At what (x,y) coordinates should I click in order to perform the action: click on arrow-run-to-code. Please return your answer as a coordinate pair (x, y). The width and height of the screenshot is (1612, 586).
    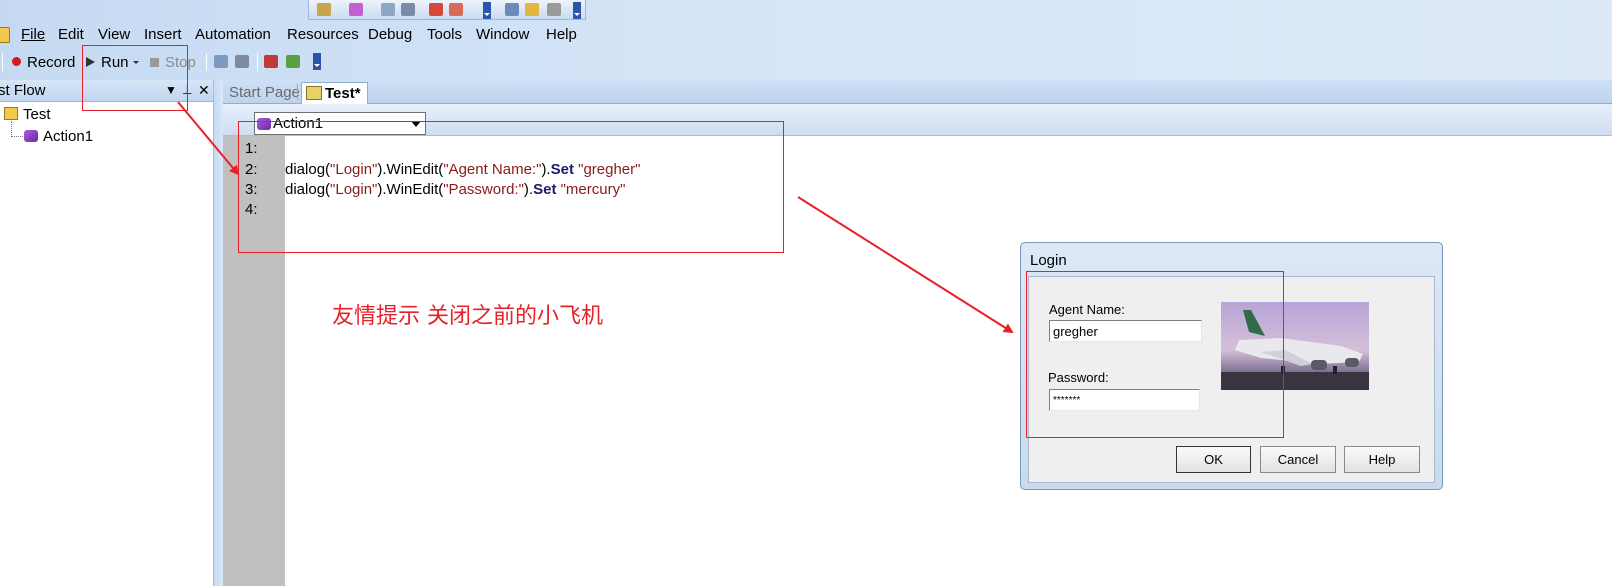
    Looking at the image, I should click on (208, 138).